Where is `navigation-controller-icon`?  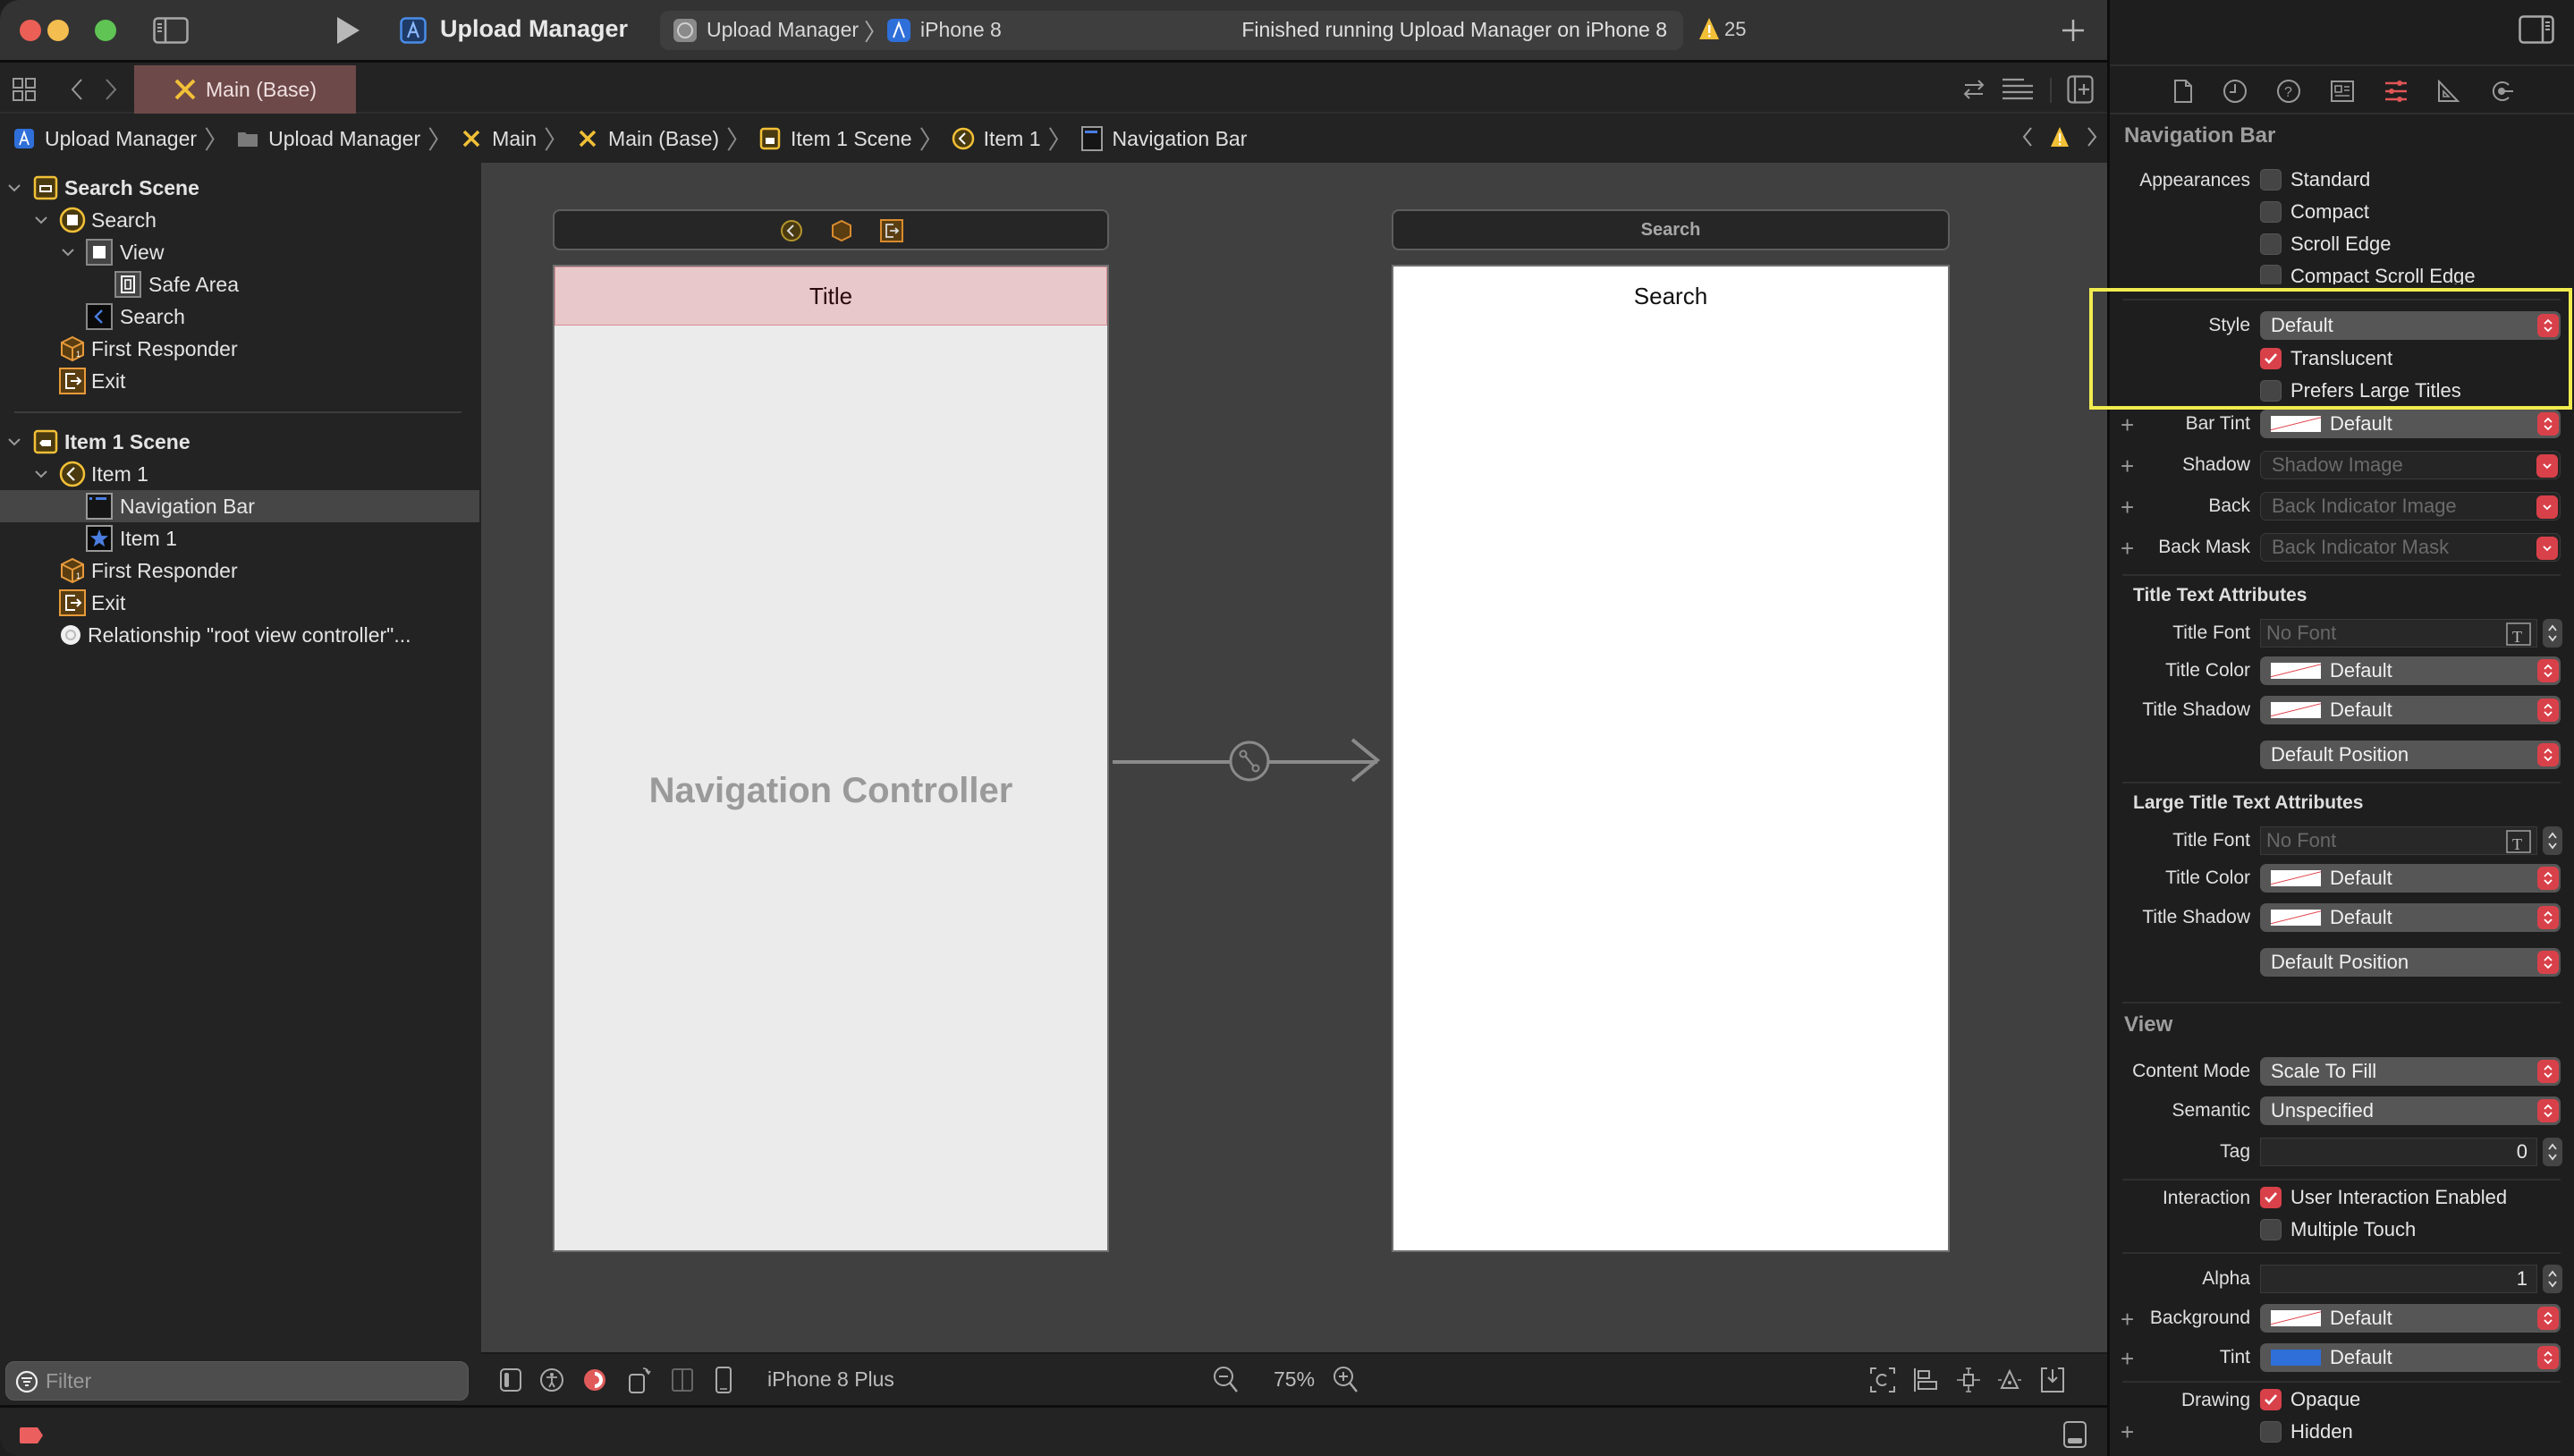
navigation-controller-icon is located at coordinates (791, 230).